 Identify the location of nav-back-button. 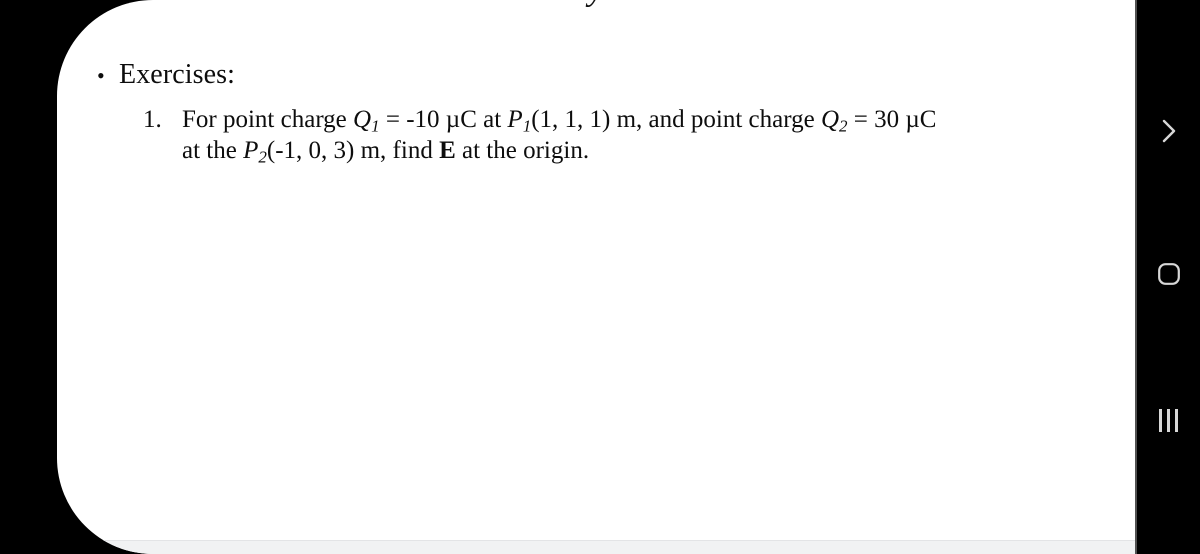
(1168, 133).